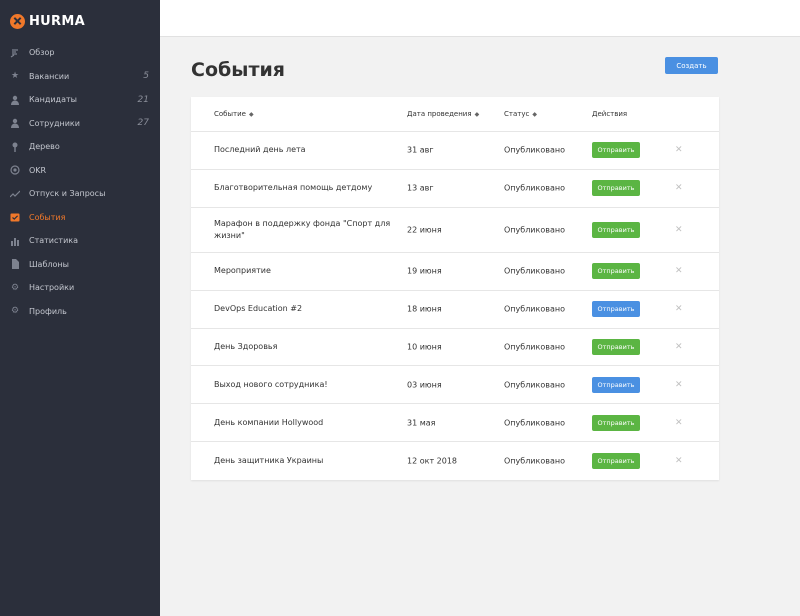 The height and width of the screenshot is (616, 800). What do you see at coordinates (424, 347) in the screenshot?
I see `event-date: 10 июня` at bounding box center [424, 347].